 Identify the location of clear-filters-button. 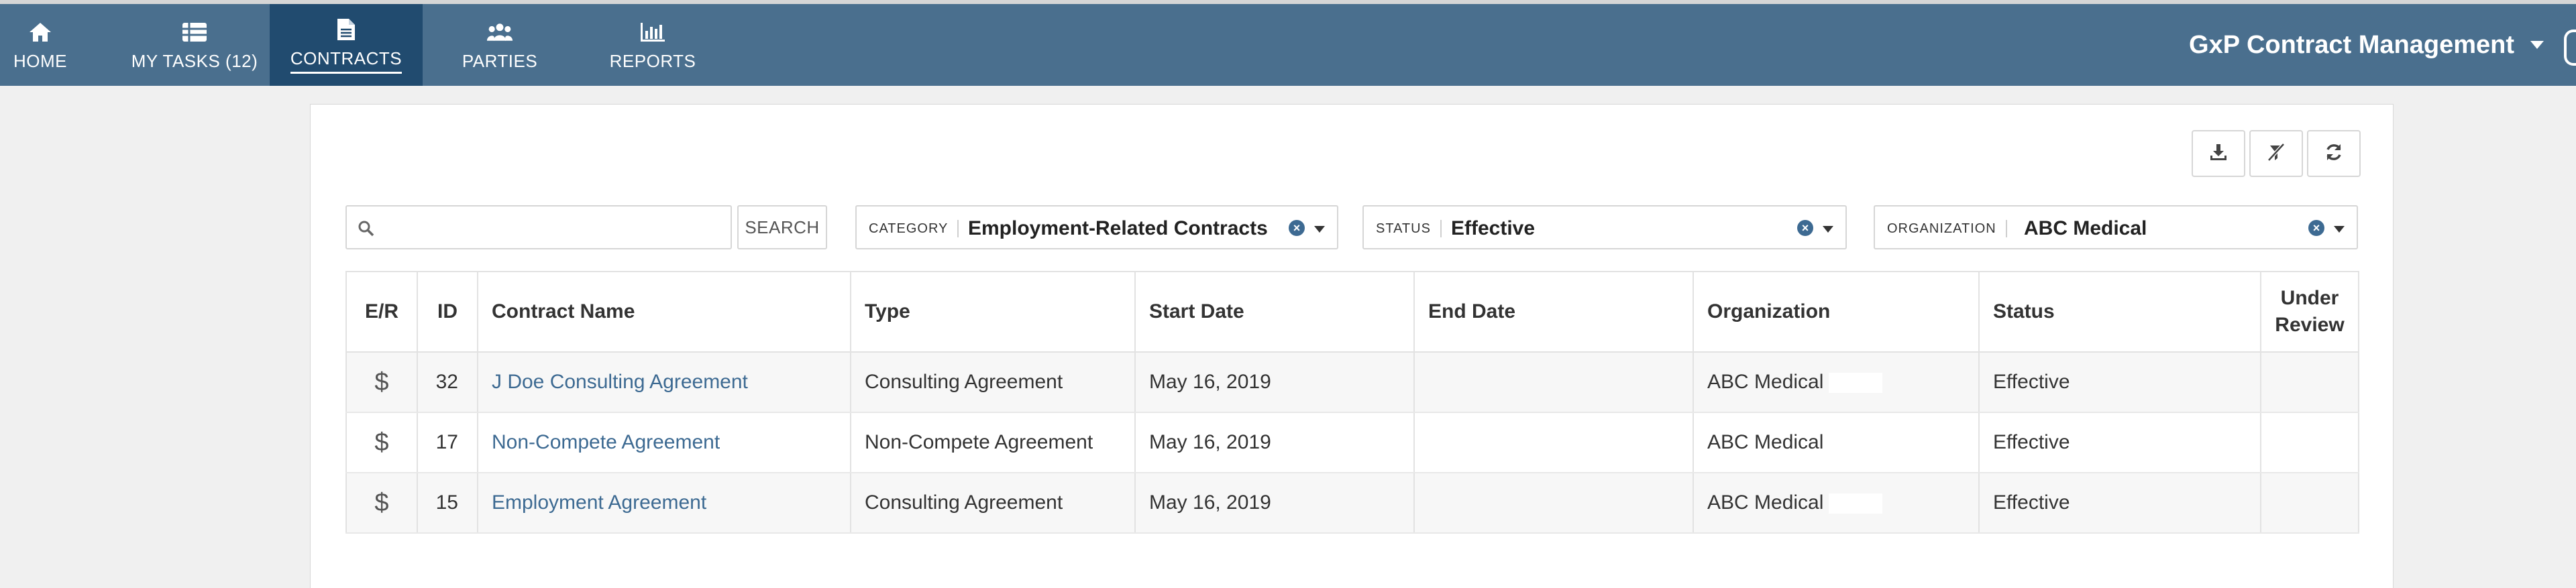
(2276, 153).